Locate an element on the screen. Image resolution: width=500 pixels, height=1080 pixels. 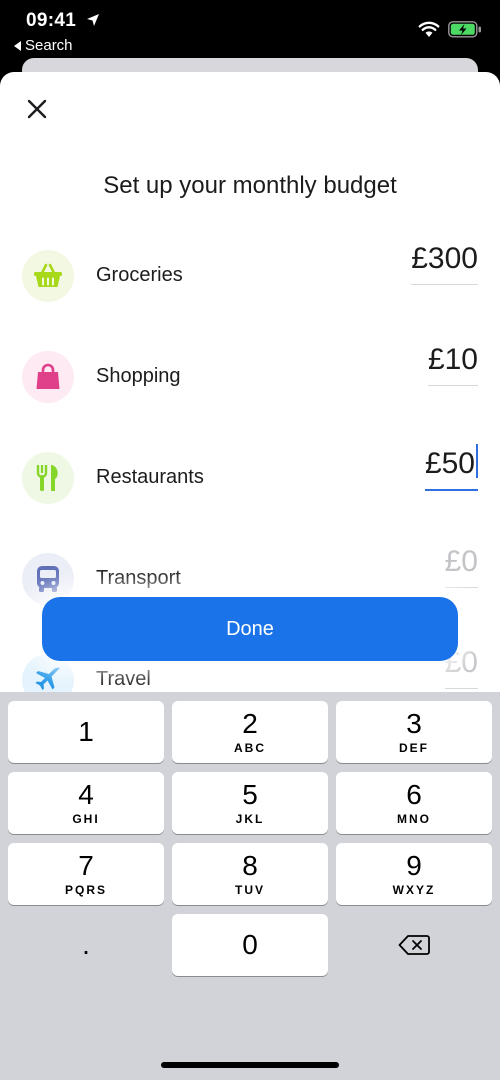
category-label: Travel is located at coordinates (123, 679).